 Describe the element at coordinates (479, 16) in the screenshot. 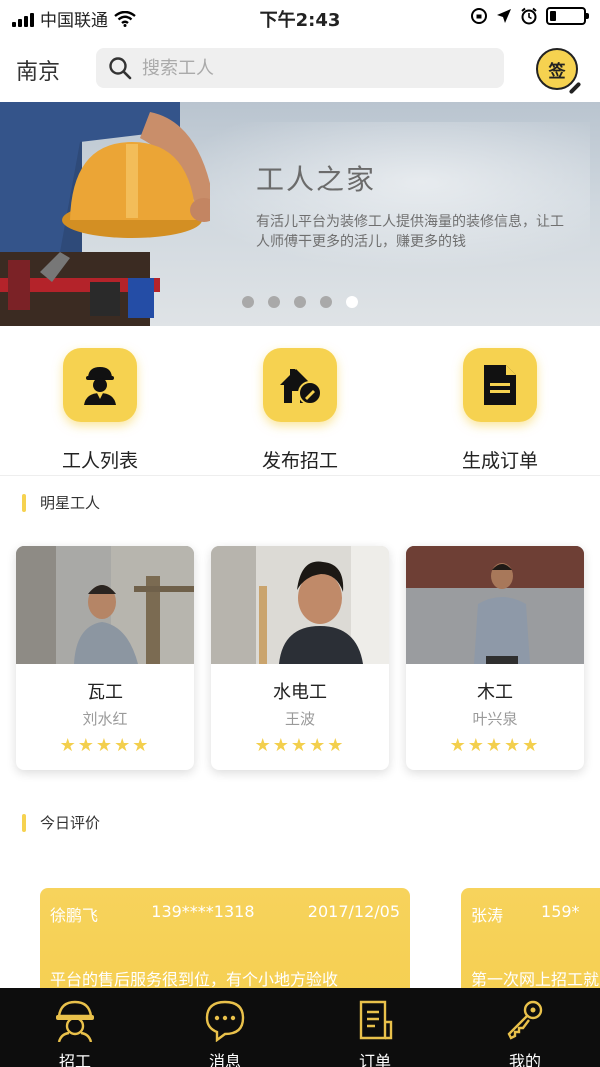

I see `rotation-lock-icon` at that location.